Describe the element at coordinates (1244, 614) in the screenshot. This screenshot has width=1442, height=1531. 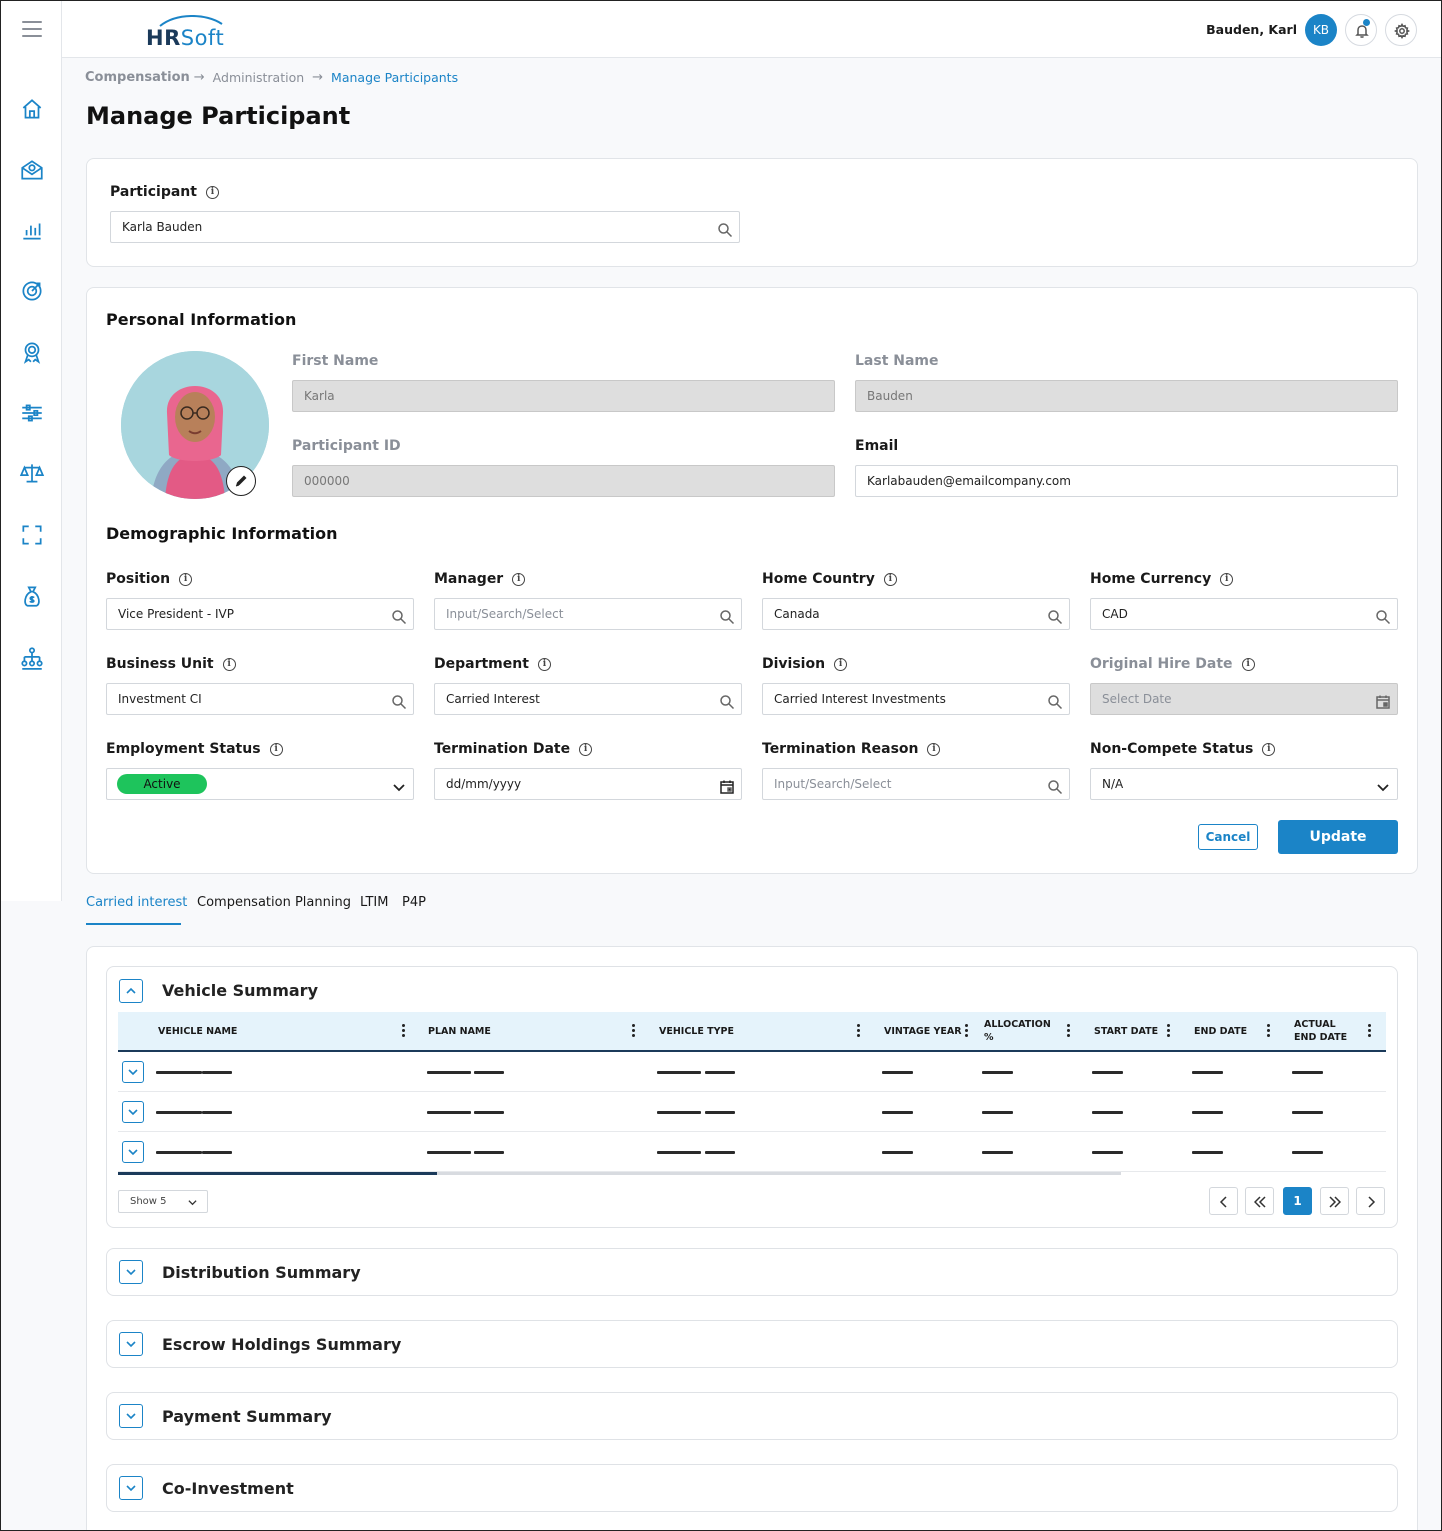
I see `home-currency-input: CAD` at that location.